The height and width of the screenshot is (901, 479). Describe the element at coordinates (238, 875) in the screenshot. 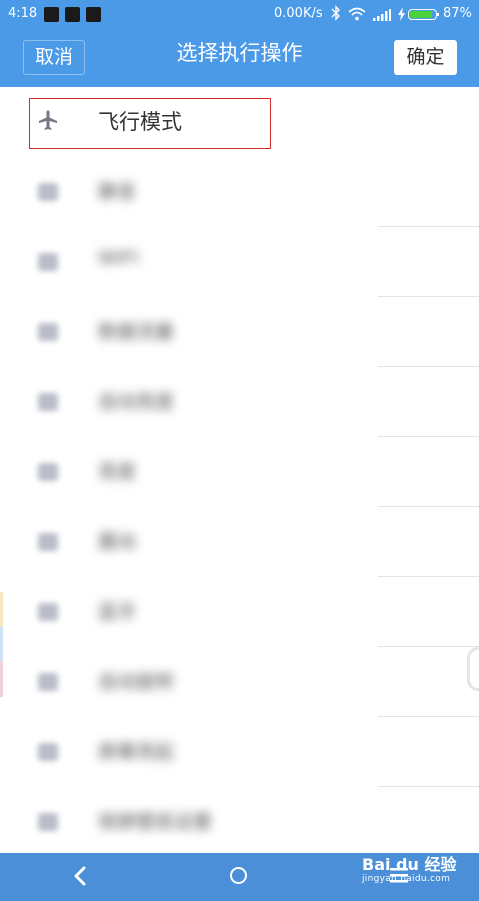

I see `home-icon` at that location.